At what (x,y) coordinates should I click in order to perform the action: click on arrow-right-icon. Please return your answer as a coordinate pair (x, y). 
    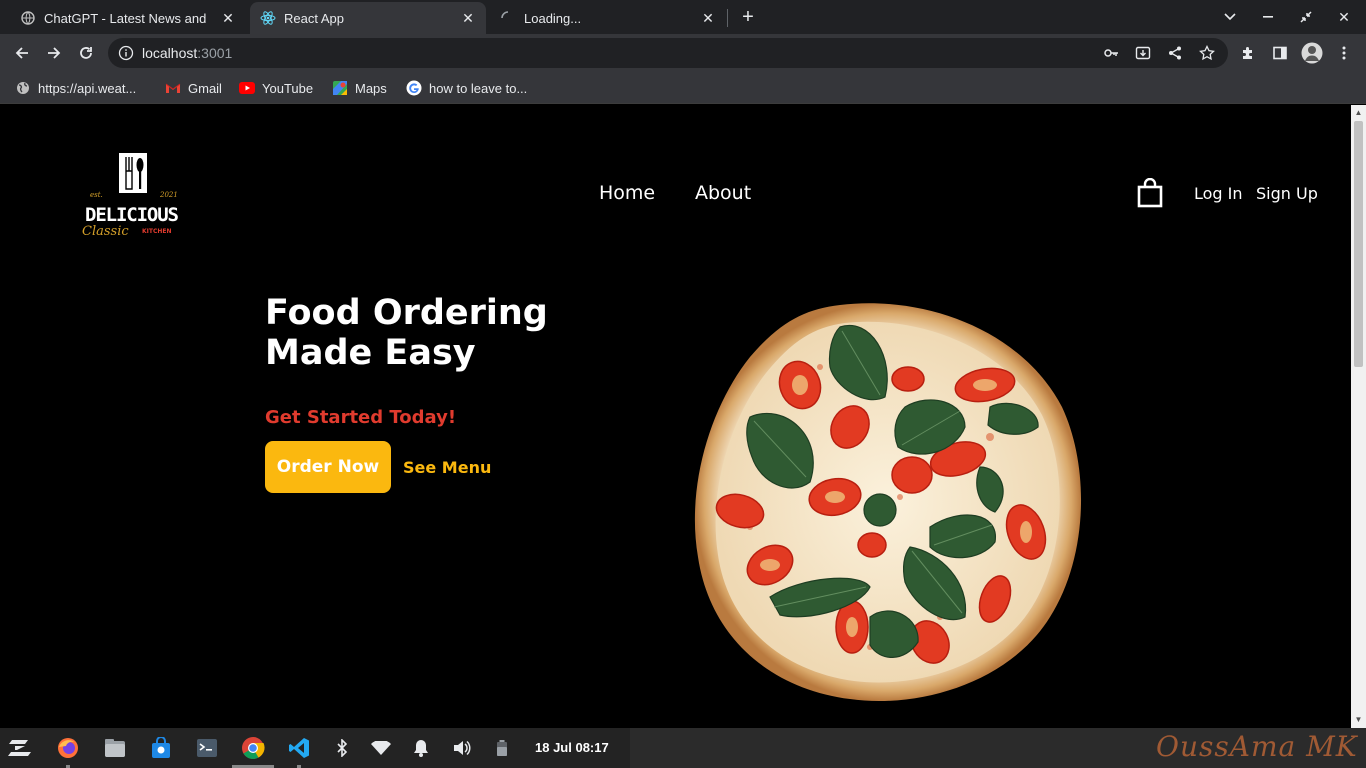
    Looking at the image, I should click on (54, 53).